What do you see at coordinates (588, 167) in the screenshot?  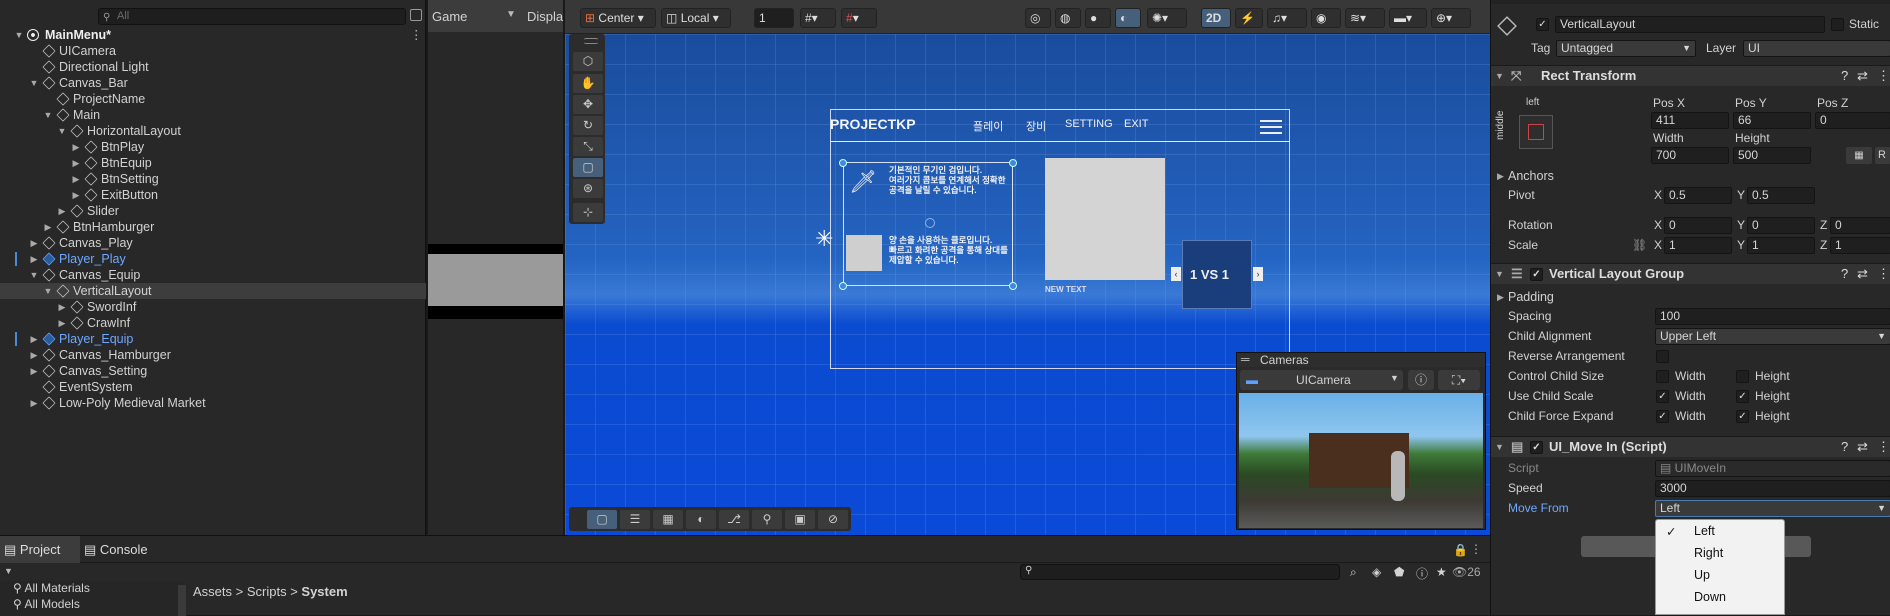 I see `rect-tool-icon: ▢` at bounding box center [588, 167].